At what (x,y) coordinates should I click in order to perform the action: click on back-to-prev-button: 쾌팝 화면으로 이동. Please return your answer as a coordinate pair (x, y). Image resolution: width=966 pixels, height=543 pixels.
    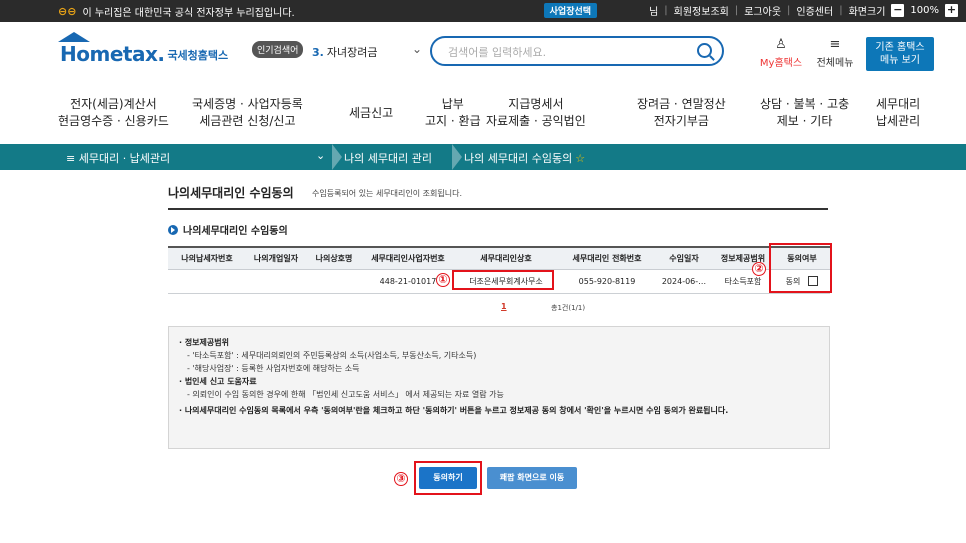
    Looking at the image, I should click on (532, 478).